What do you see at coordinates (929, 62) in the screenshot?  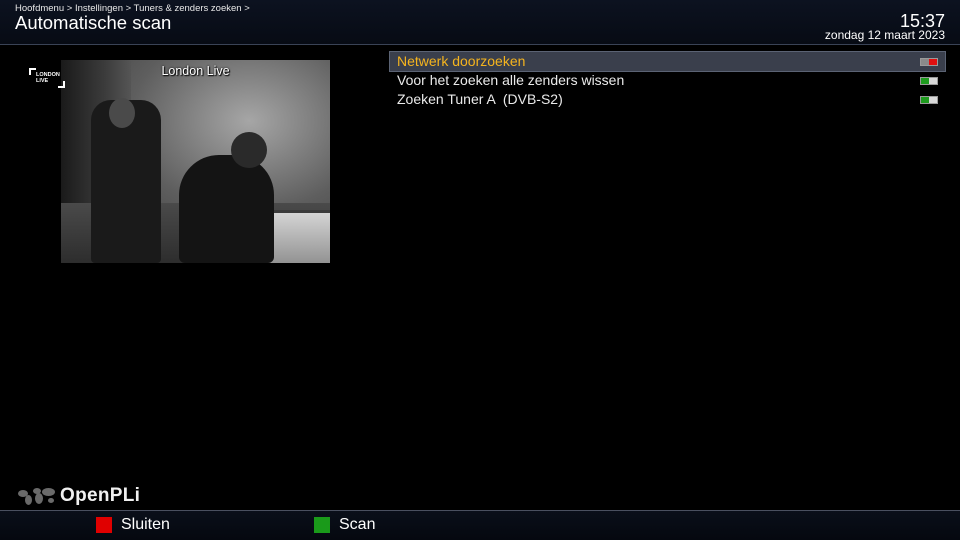 I see `toggle-off-icon` at bounding box center [929, 62].